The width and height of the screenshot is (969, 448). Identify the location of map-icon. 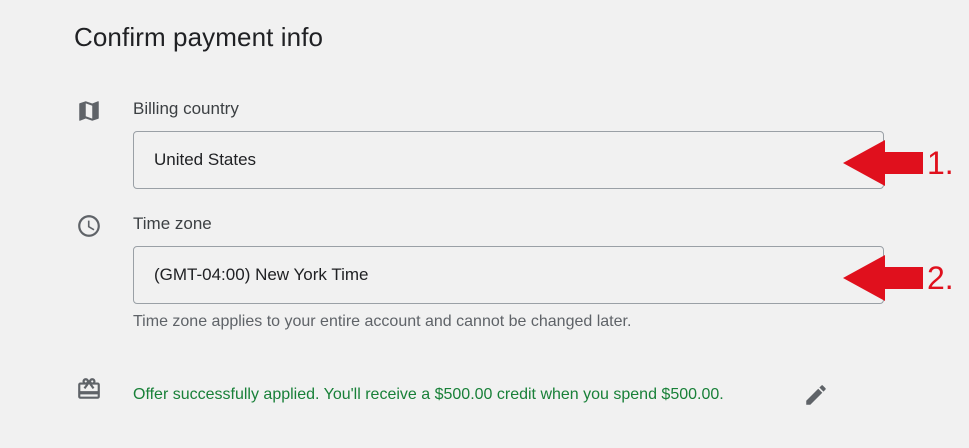
(89, 111).